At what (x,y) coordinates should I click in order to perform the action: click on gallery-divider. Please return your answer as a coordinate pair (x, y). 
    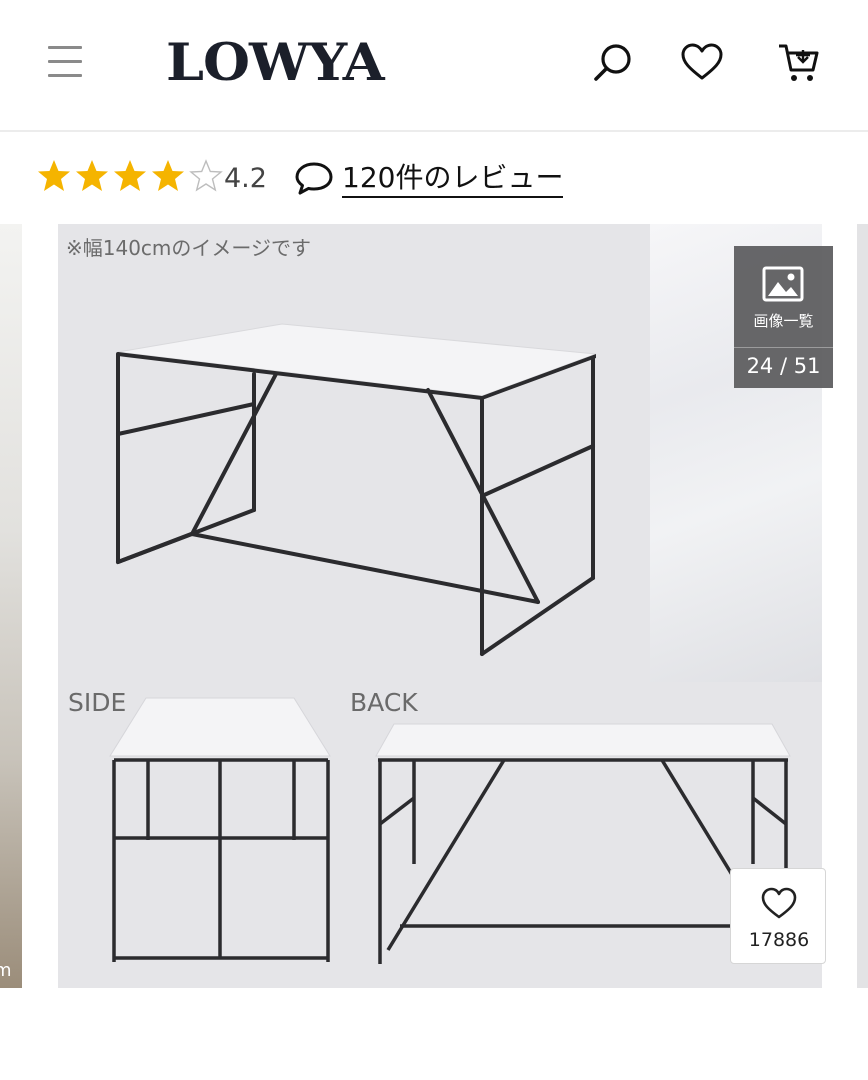
    Looking at the image, I should click on (783, 347).